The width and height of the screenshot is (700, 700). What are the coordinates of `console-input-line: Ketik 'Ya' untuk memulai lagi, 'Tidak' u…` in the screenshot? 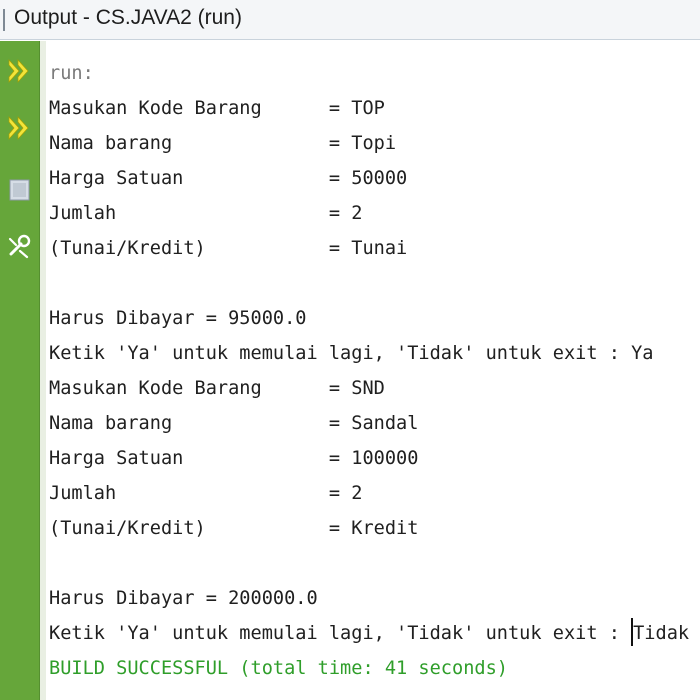 It's located at (373, 633).